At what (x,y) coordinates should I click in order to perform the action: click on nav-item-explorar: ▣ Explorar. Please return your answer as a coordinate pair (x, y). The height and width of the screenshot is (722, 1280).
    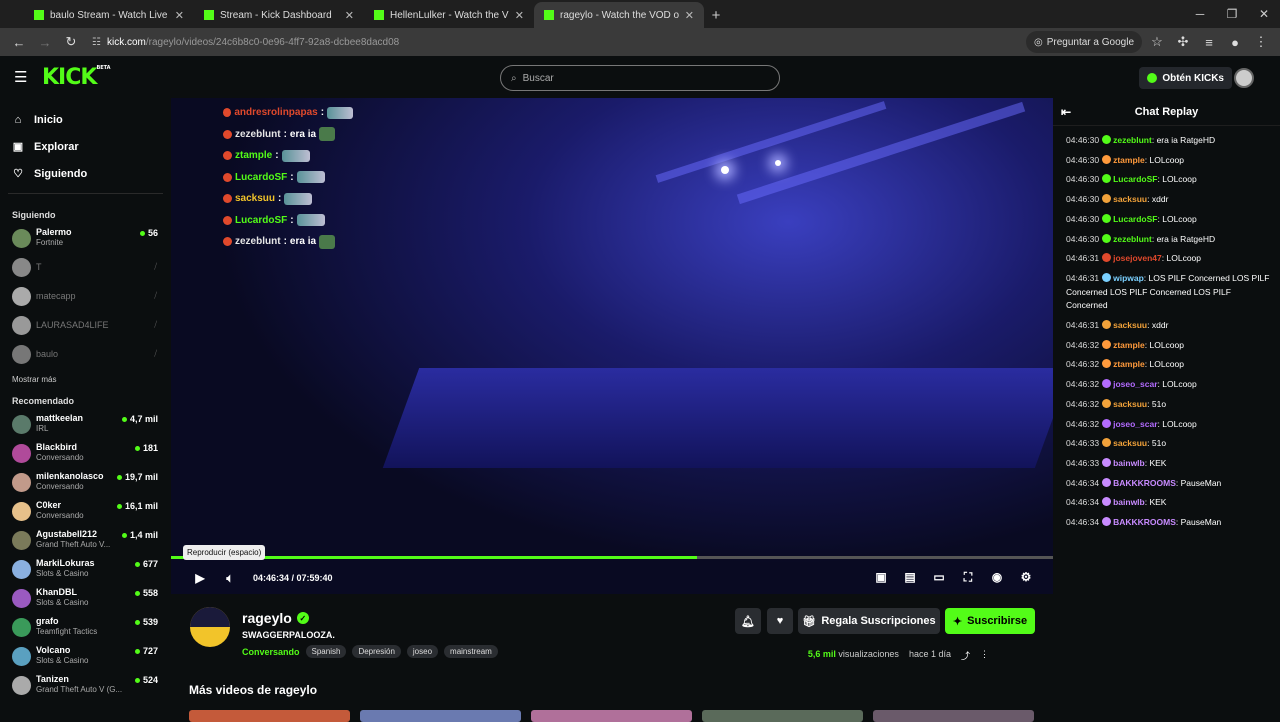
    Looking at the image, I should click on (85, 146).